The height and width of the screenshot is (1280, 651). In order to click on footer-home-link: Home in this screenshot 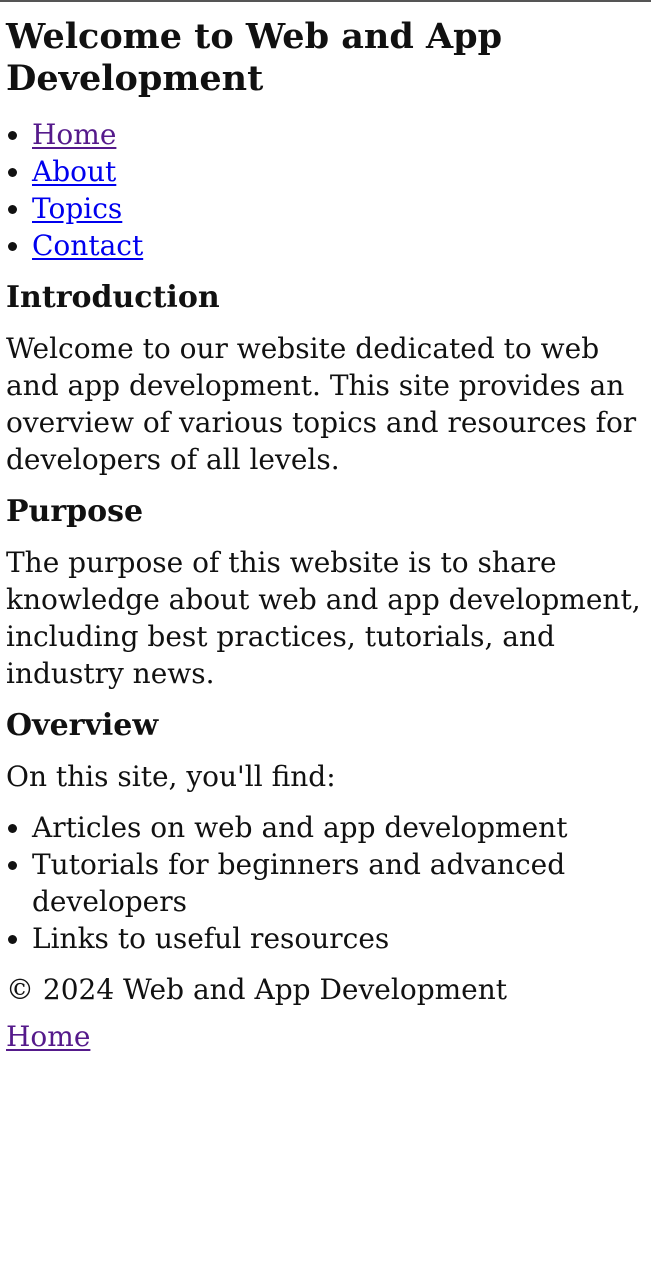, I will do `click(48, 1036)`.